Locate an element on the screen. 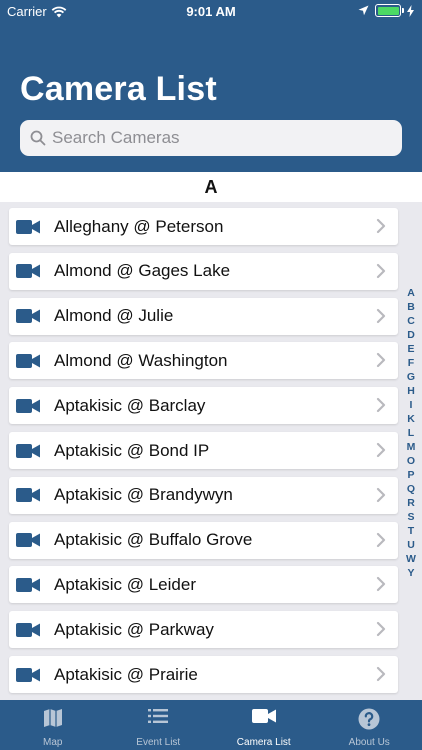  index-letter: L is located at coordinates (411, 433).